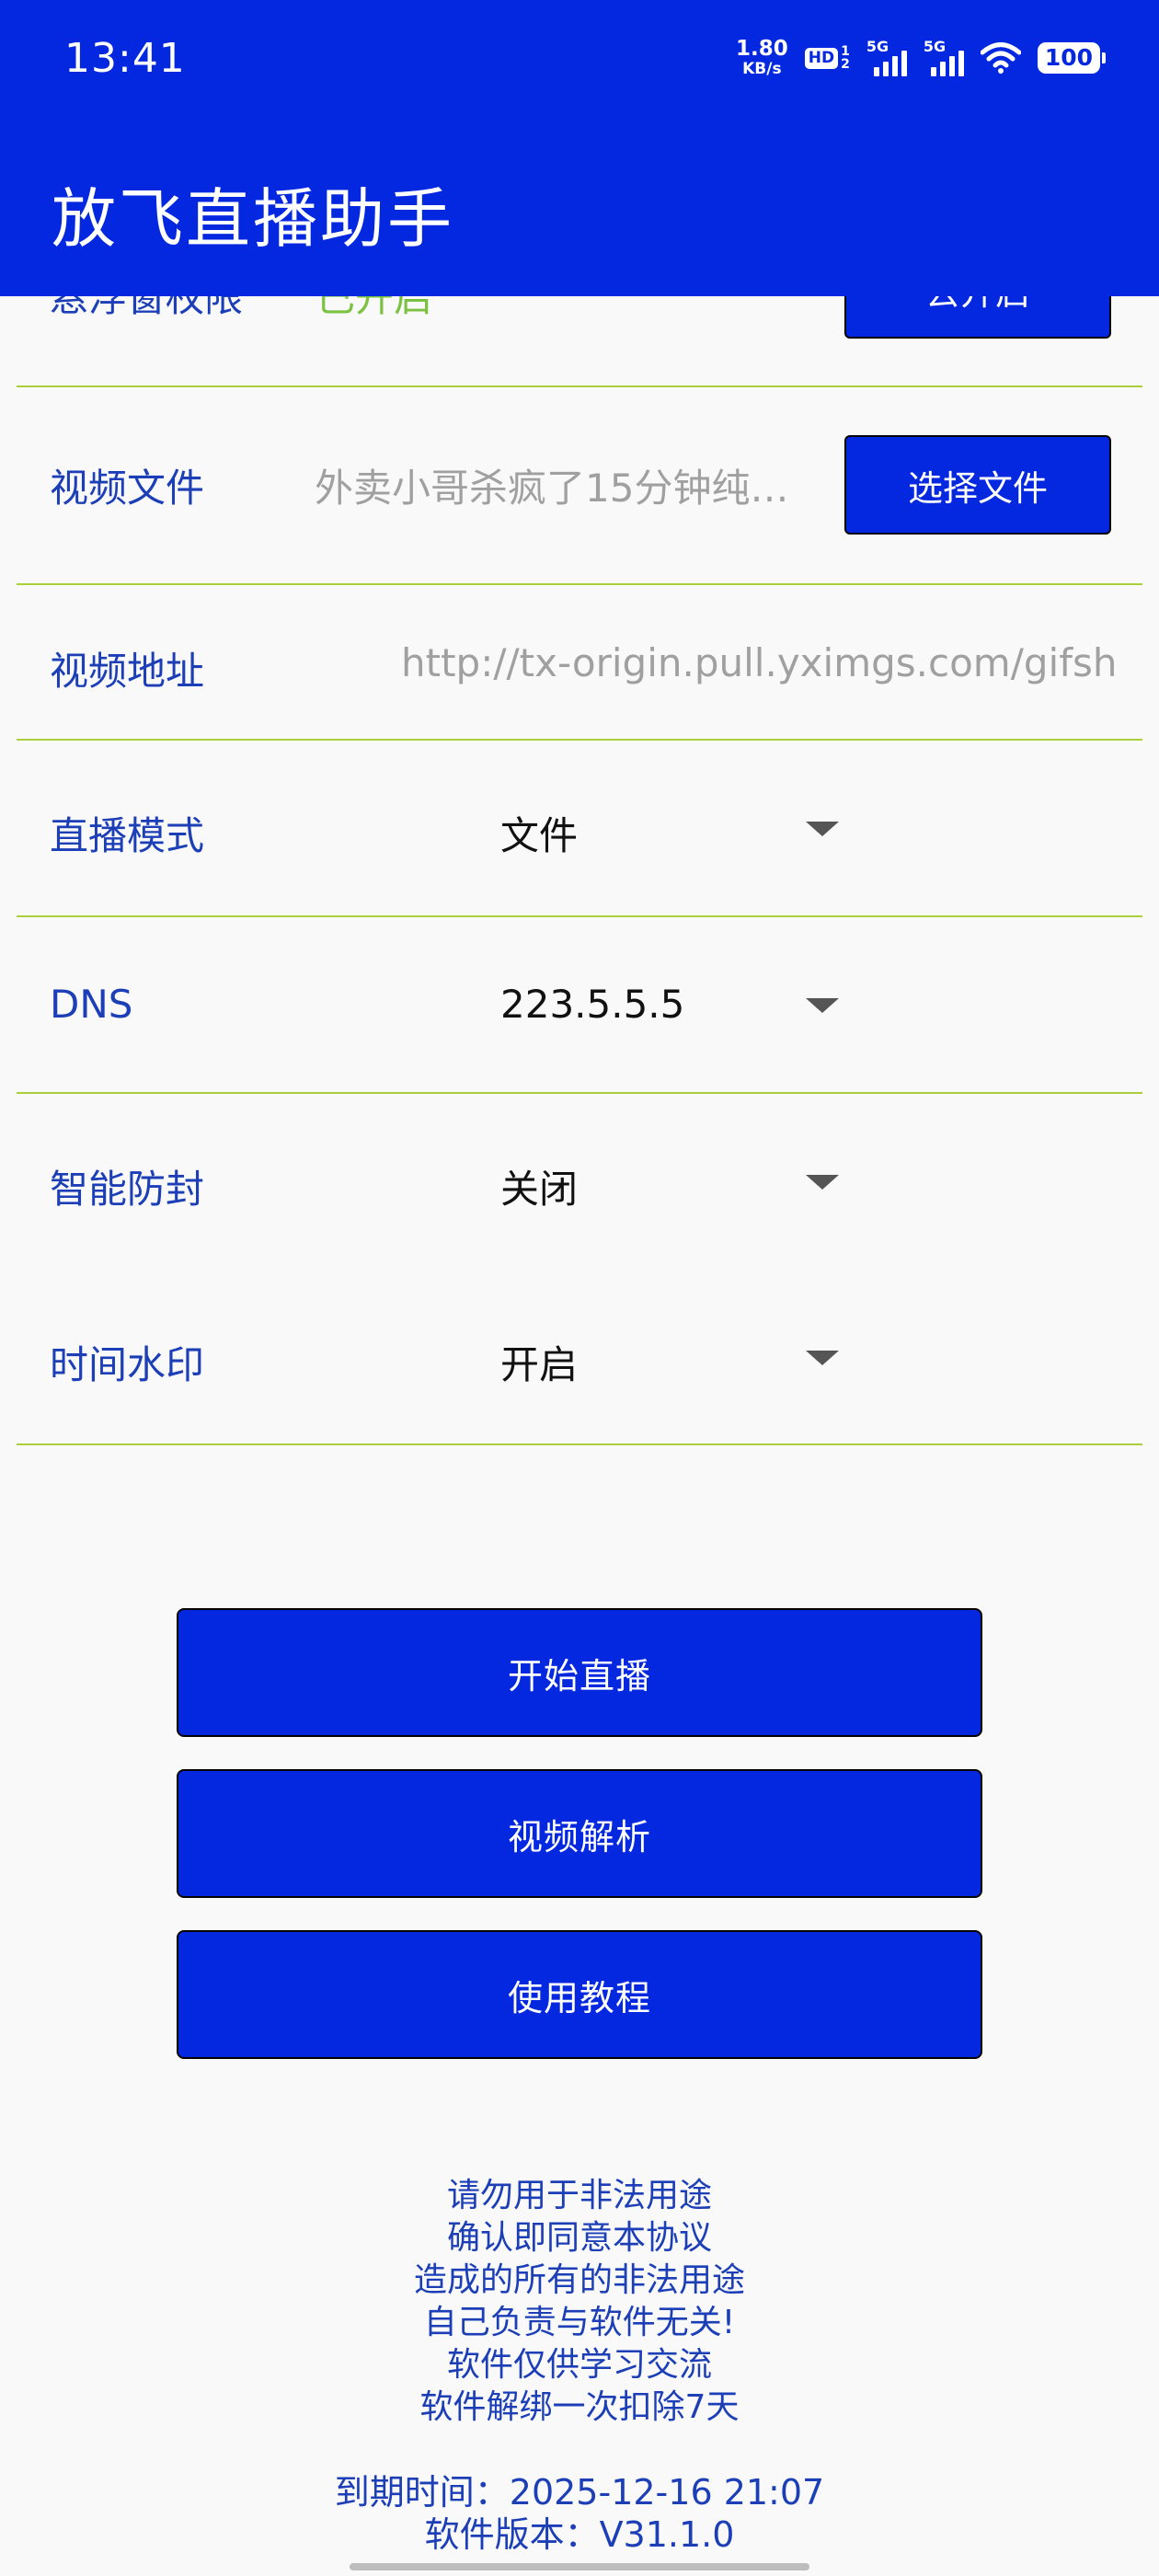 This screenshot has height=2576, width=1159. Describe the element at coordinates (579, 2195) in the screenshot. I see `notice-line: 请勿用于非法用途` at that location.